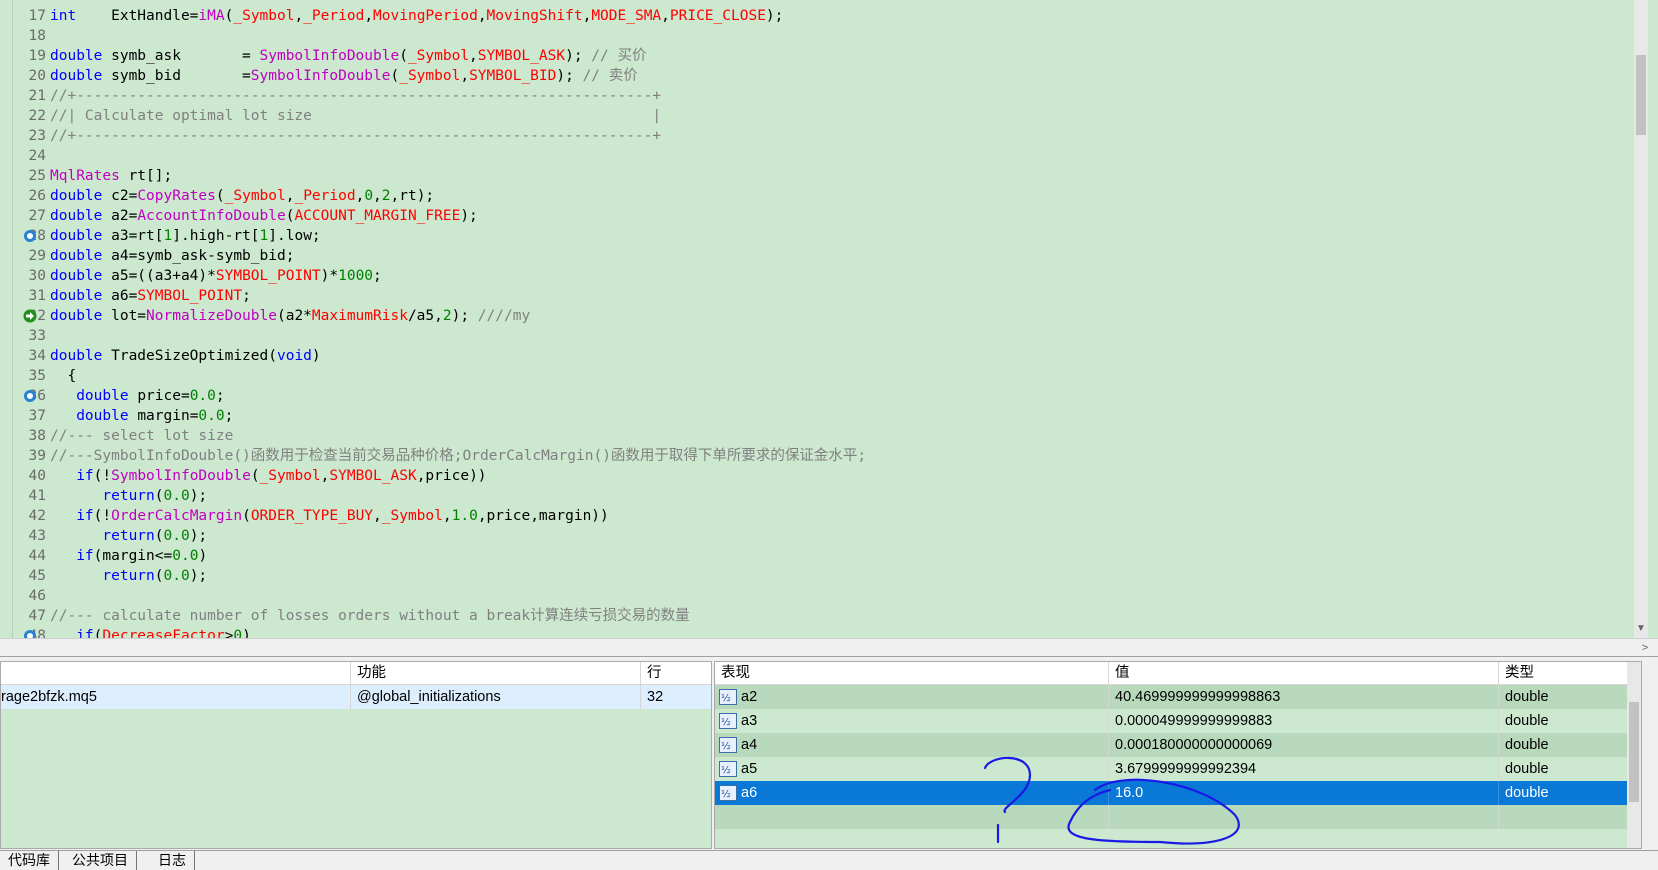 Image resolution: width=1658 pixels, height=870 pixels. Describe the element at coordinates (356, 276) in the screenshot. I see `code-token: 1000` at that location.